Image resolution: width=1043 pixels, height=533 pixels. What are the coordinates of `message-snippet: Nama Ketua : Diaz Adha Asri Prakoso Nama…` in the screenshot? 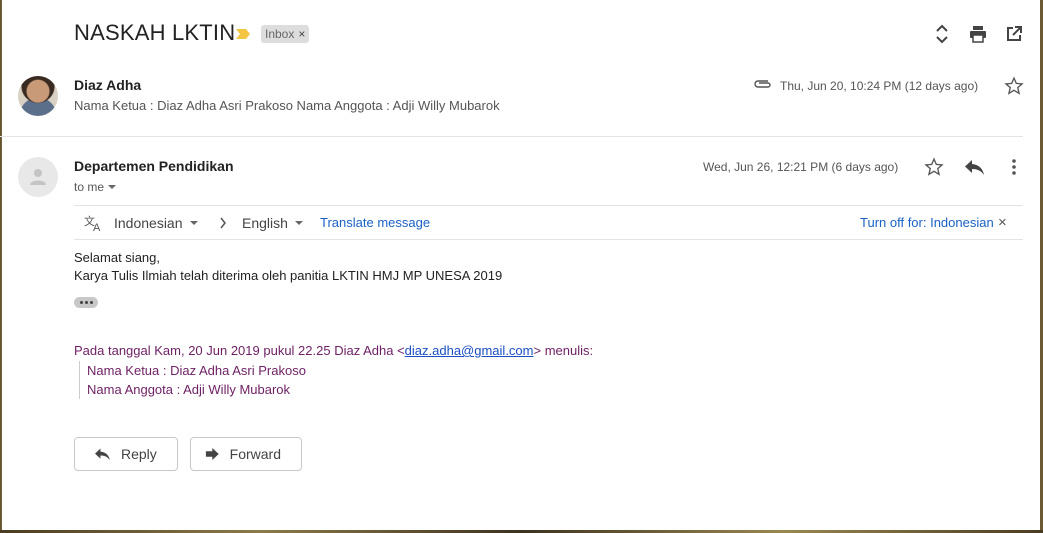 It's located at (287, 105).